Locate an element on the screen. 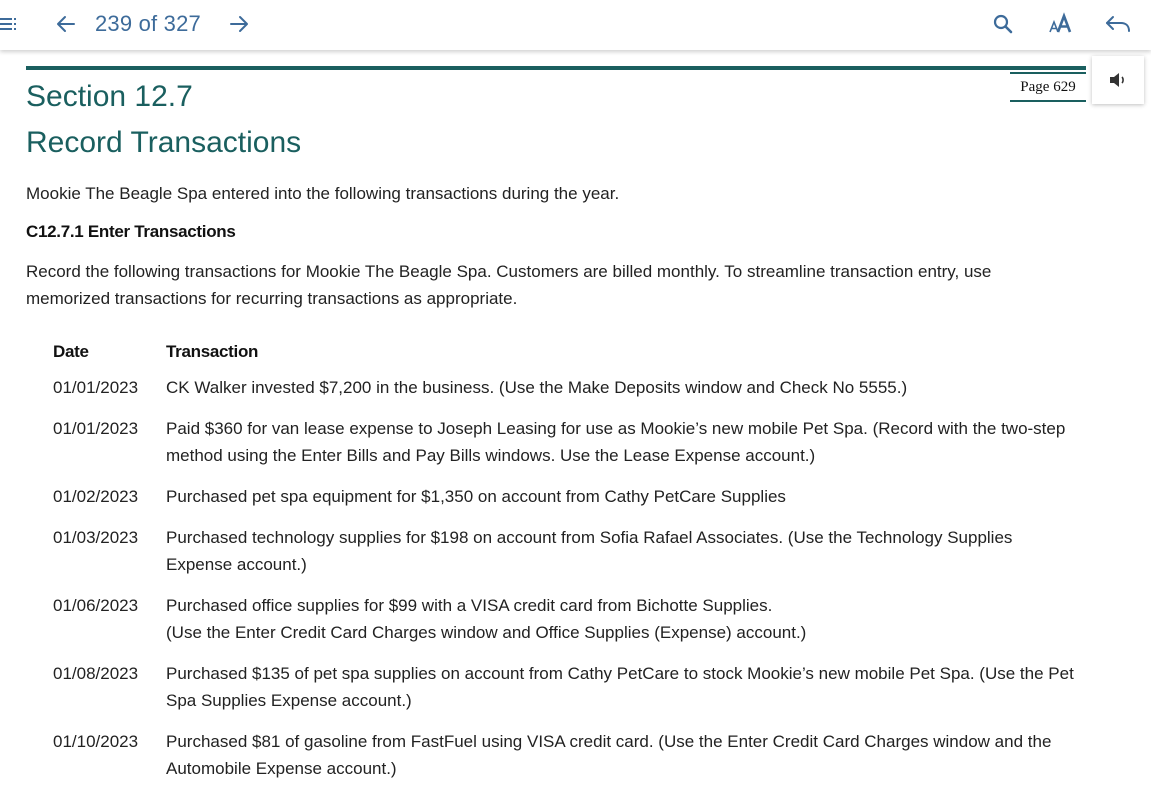 The width and height of the screenshot is (1151, 808). row-date: 01/02/2023 is located at coordinates (96, 496).